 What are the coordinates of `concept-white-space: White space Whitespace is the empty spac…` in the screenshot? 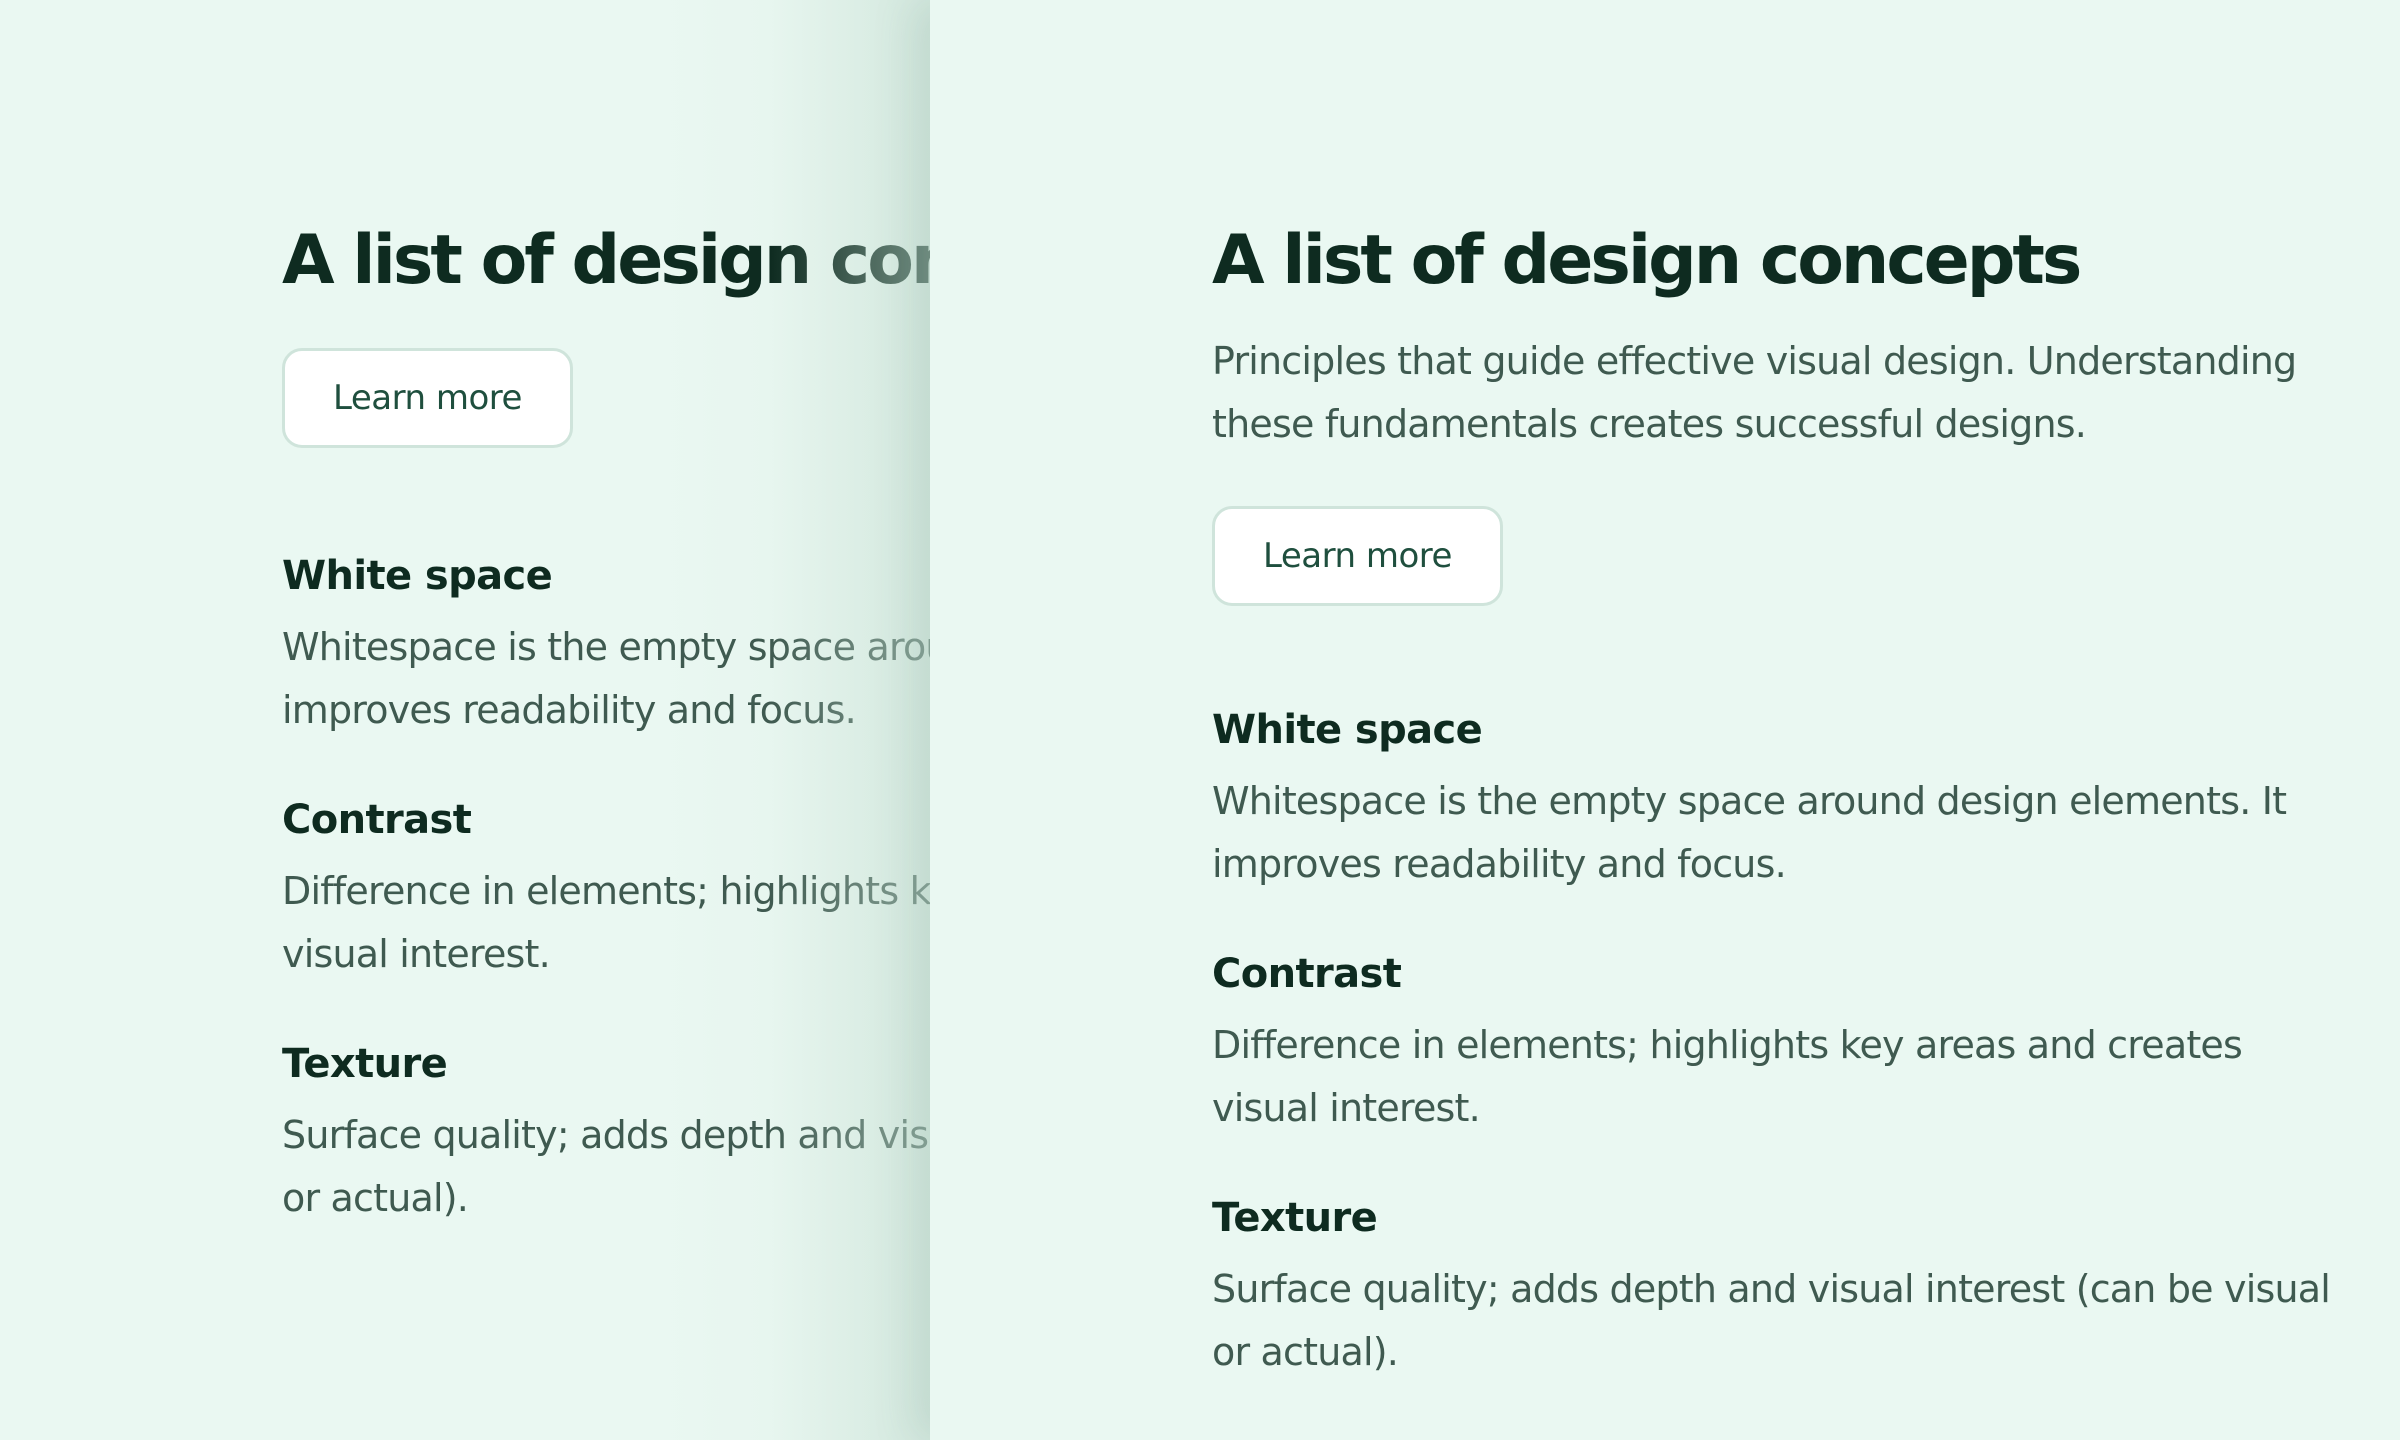 It's located at (1777, 799).